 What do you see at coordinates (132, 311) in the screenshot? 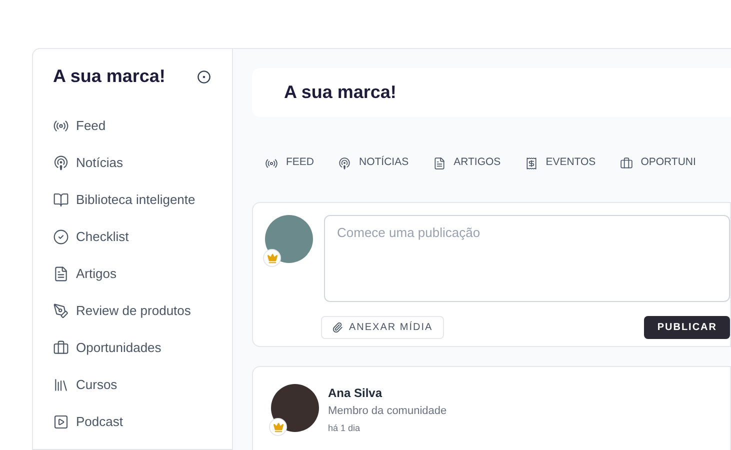
I see `sidebar-item: Review de produtos` at bounding box center [132, 311].